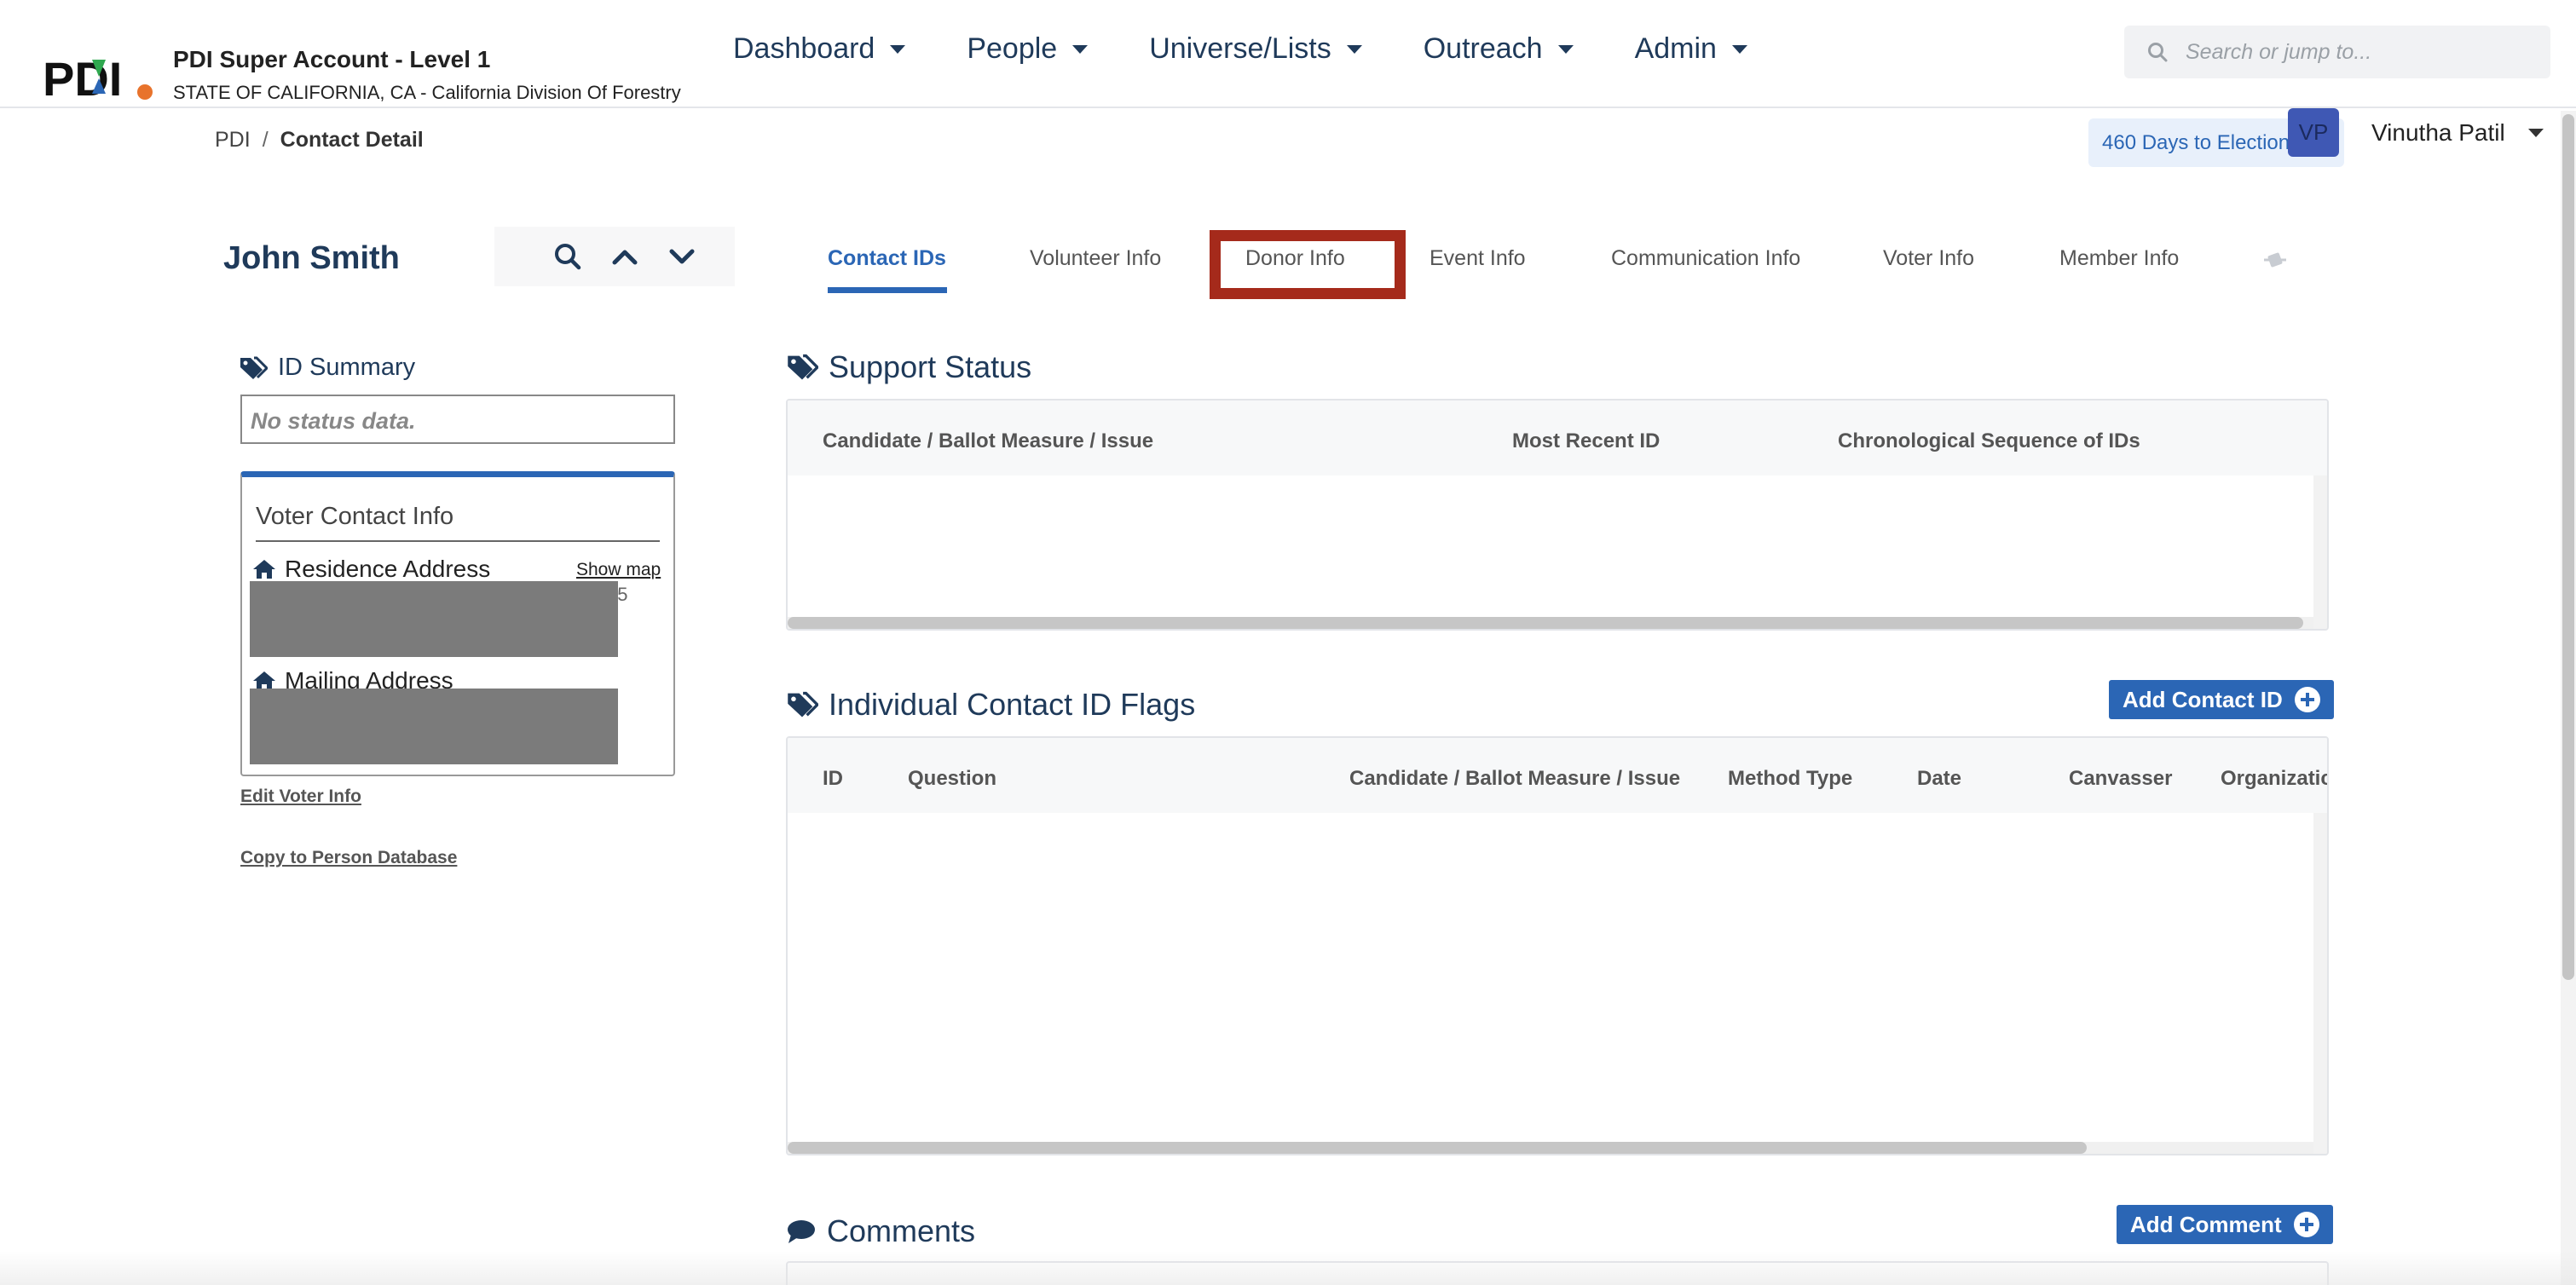 This screenshot has height=1285, width=2576. What do you see at coordinates (434, 726) in the screenshot?
I see `redacted-mailing-address` at bounding box center [434, 726].